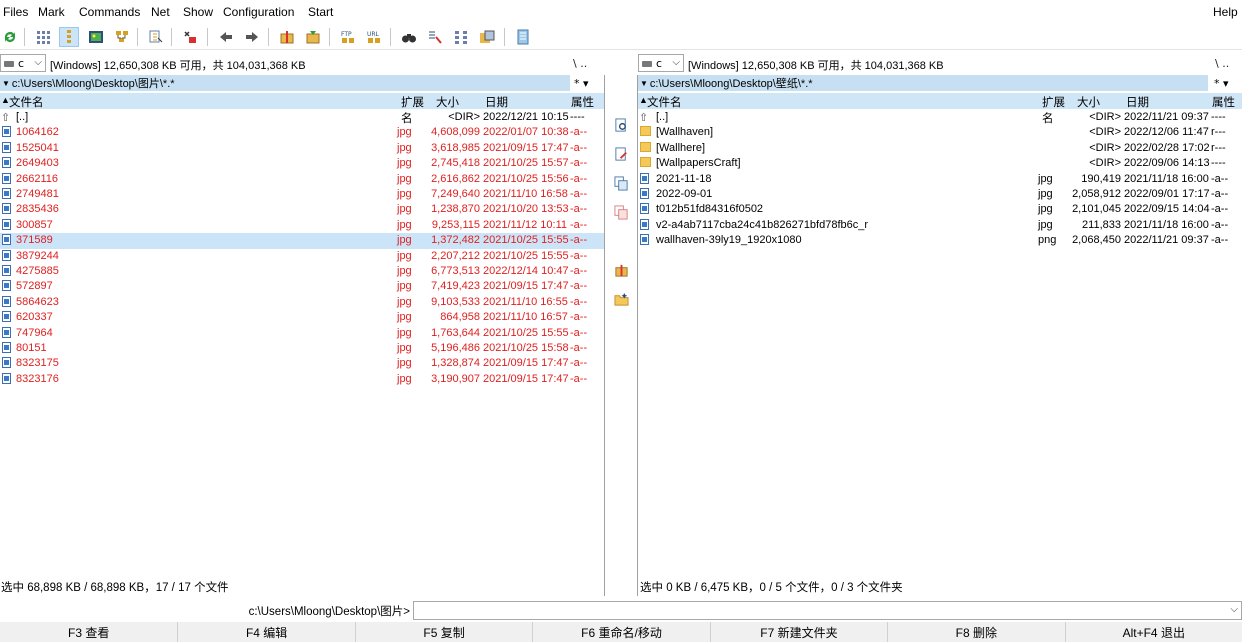  Describe the element at coordinates (798, 632) in the screenshot. I see `fkey-button: F7 新建文件夹` at that location.